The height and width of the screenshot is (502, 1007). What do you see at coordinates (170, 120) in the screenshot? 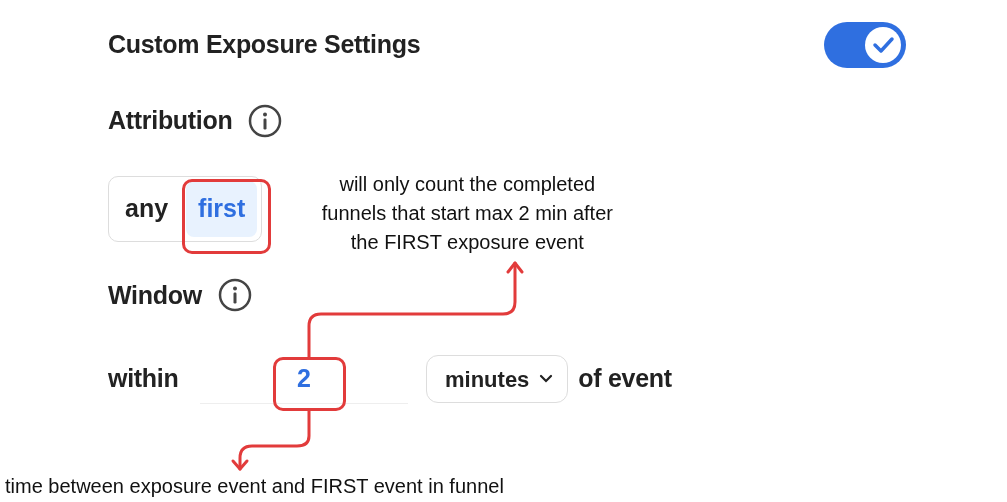
I see `field-label: Attribution` at bounding box center [170, 120].